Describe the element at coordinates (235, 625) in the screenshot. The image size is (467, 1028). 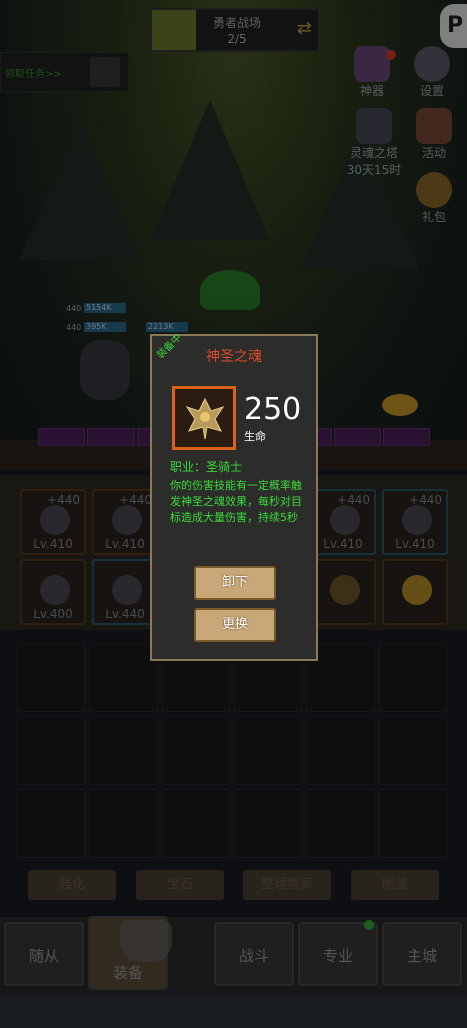
I see `replace-button: 更换` at that location.